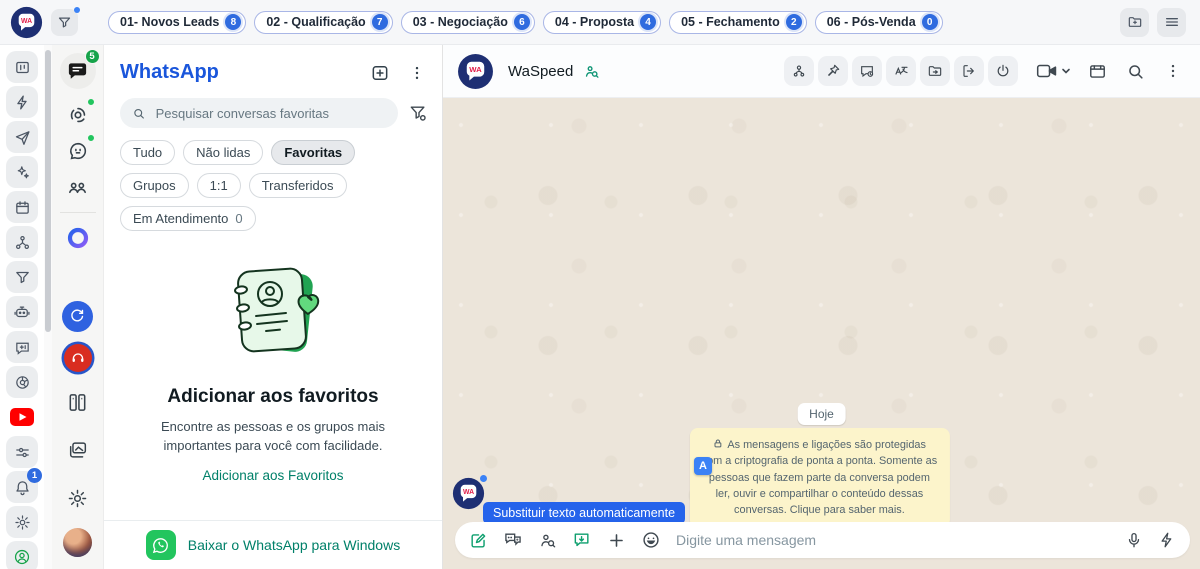 This screenshot has width=1200, height=569. What do you see at coordinates (1167, 540) in the screenshot?
I see `quick-actions-button` at bounding box center [1167, 540].